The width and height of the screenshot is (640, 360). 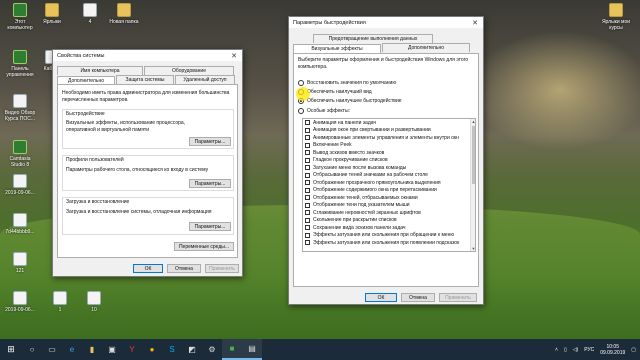 What do you see at coordinates (389, 198) in the screenshot?
I see `effect-item: Отображение теней, отбрасываемых окнами` at bounding box center [389, 198].